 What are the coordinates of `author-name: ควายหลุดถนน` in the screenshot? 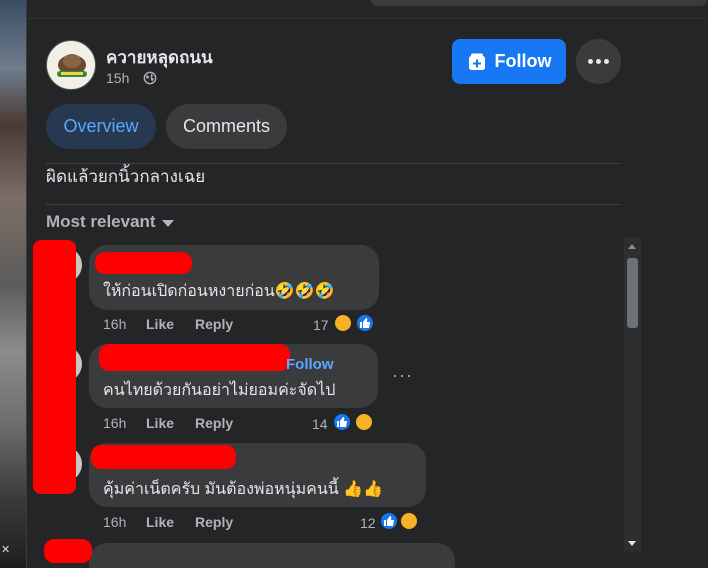 It's located at (159, 57).